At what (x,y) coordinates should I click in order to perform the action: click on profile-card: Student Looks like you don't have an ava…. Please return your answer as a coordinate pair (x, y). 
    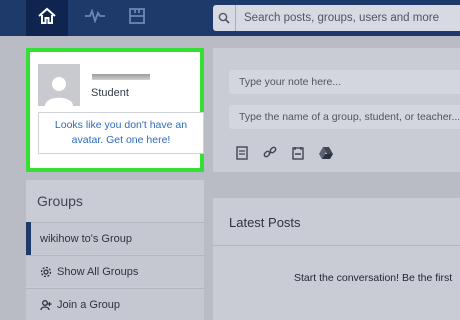
    Looking at the image, I should click on (115, 110).